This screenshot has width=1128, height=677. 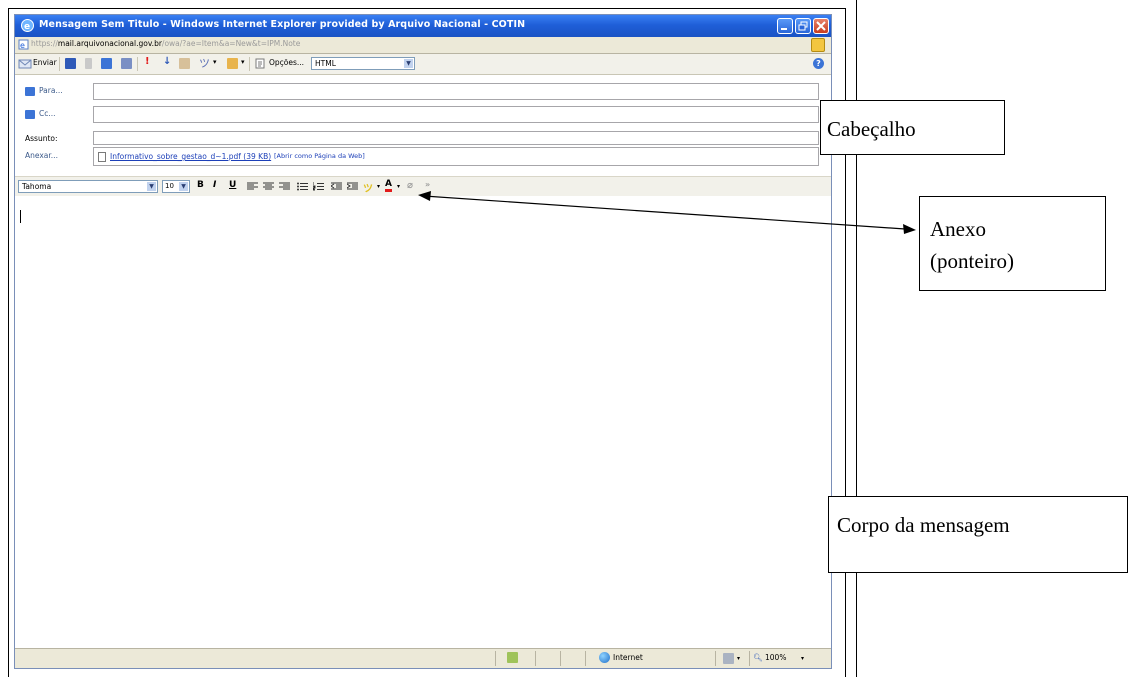 What do you see at coordinates (909, 229) in the screenshot?
I see `pointer-arrow-head-end` at bounding box center [909, 229].